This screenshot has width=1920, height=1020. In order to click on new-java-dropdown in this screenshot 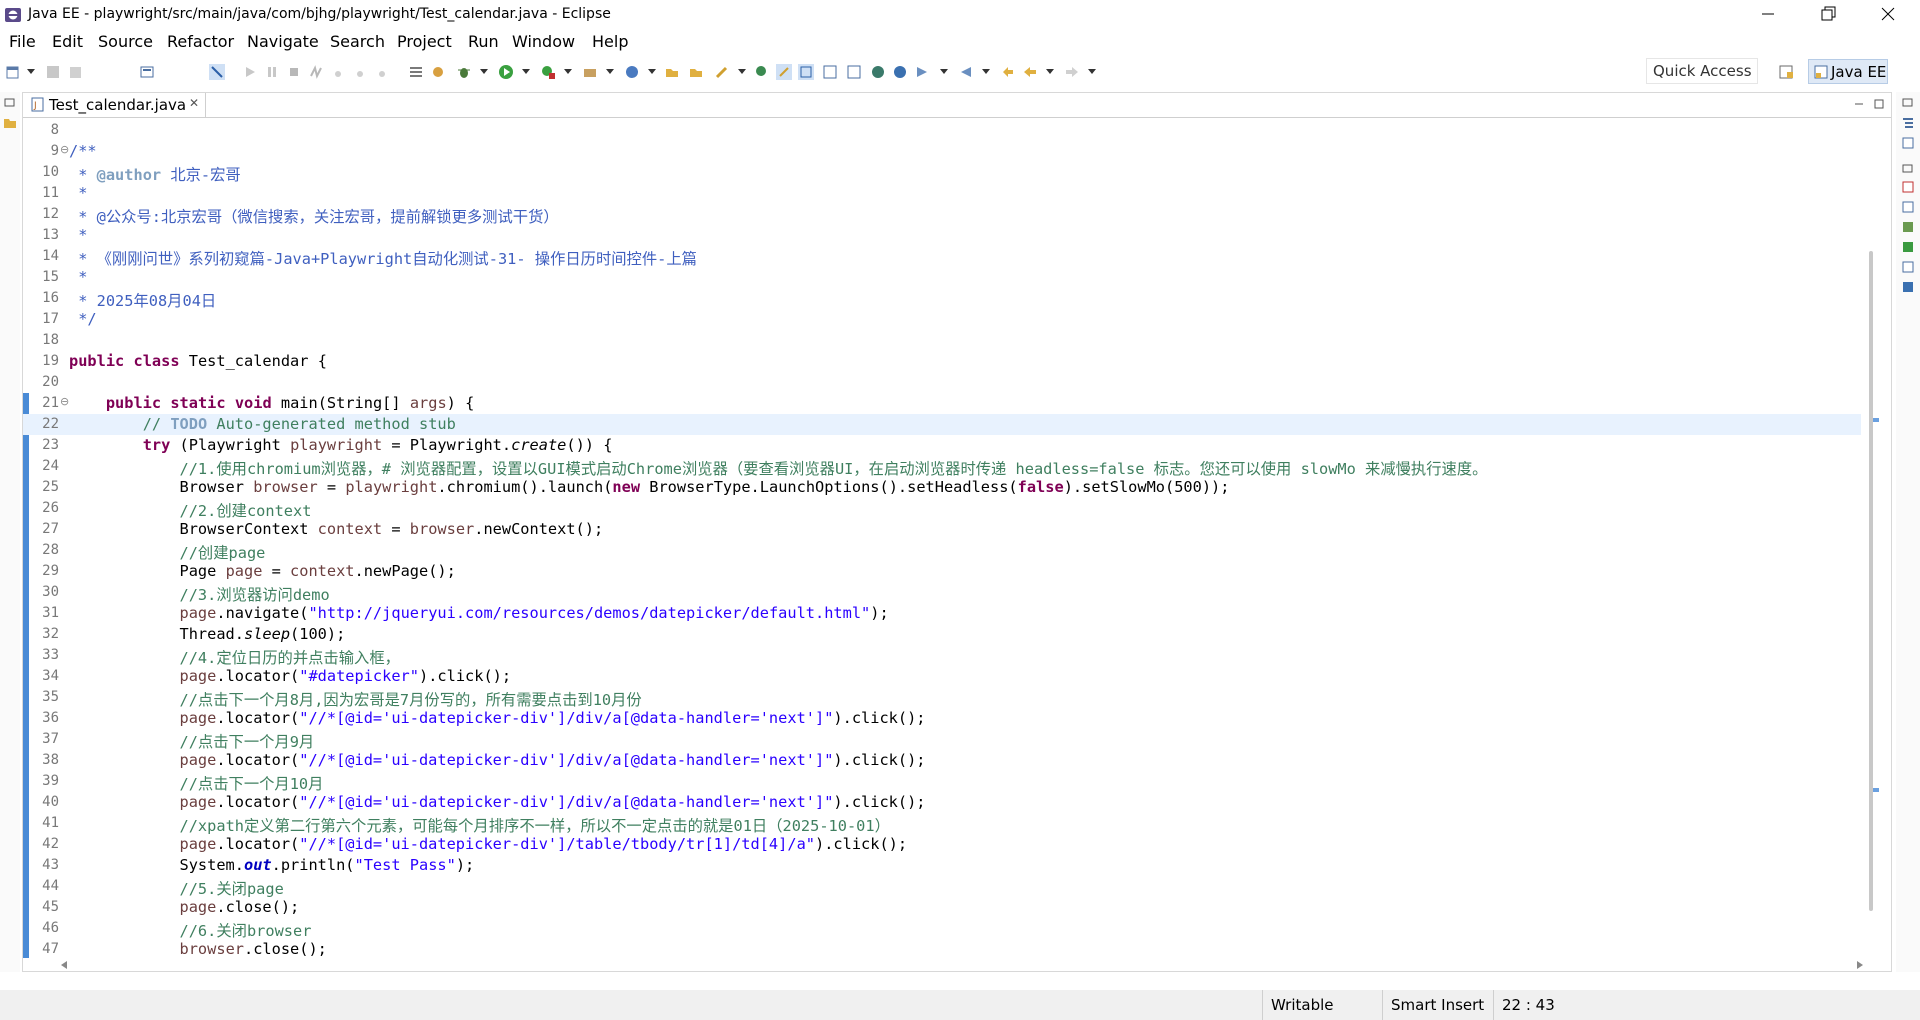, I will do `click(652, 71)`.